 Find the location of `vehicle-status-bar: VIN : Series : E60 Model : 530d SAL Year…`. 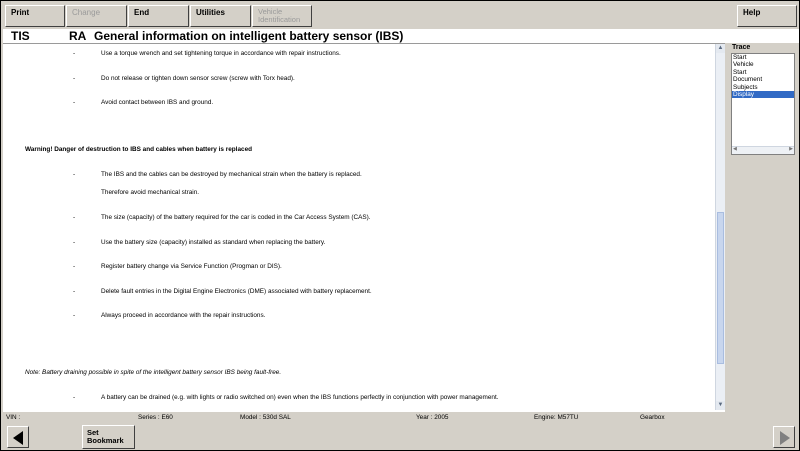

vehicle-status-bar: VIN : Series : E60 Model : 530d SAL Year… is located at coordinates (401, 418).